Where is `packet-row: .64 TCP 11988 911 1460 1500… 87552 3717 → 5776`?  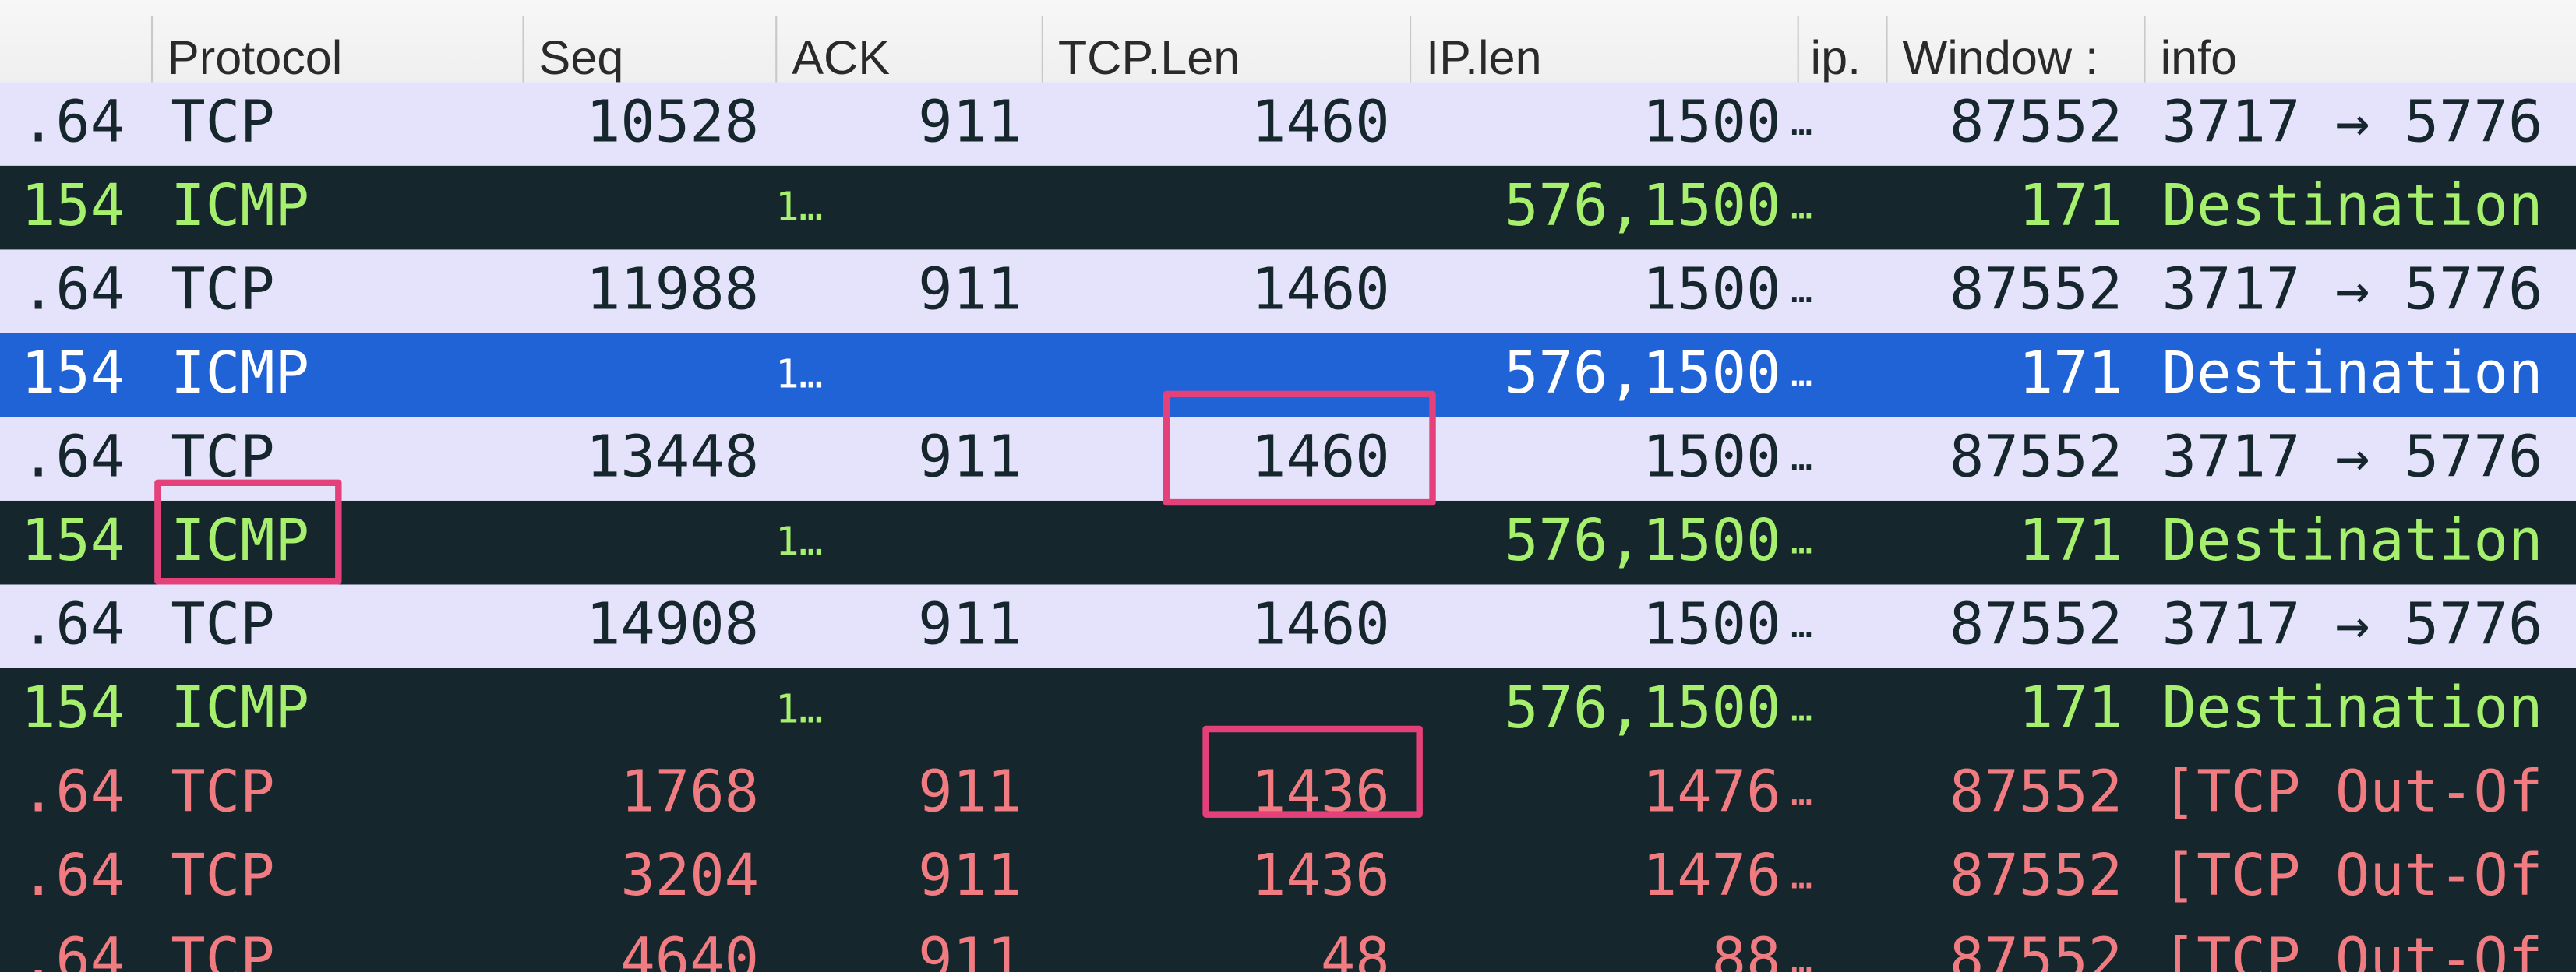
packet-row: .64 TCP 11988 911 1460 1500… 87552 3717 → 5776 is located at coordinates (1288, 291).